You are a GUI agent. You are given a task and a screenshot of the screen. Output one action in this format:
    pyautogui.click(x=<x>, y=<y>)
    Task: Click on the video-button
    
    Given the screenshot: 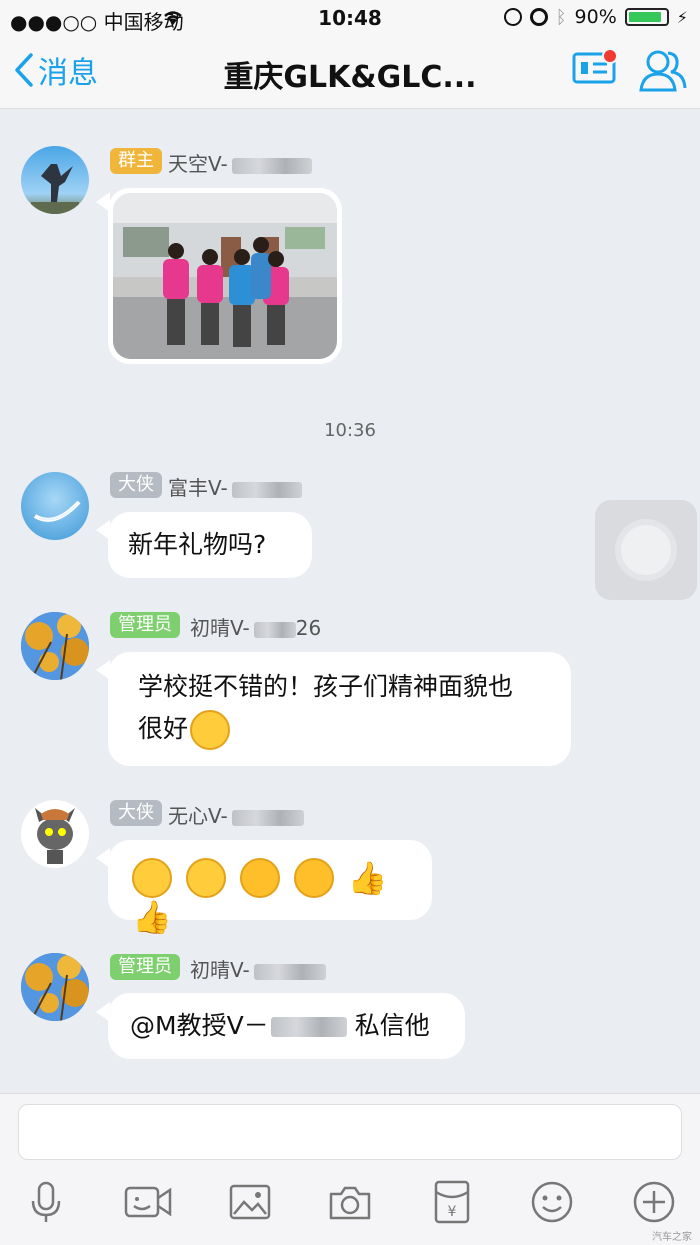 What is the action you would take?
    pyautogui.click(x=148, y=1202)
    